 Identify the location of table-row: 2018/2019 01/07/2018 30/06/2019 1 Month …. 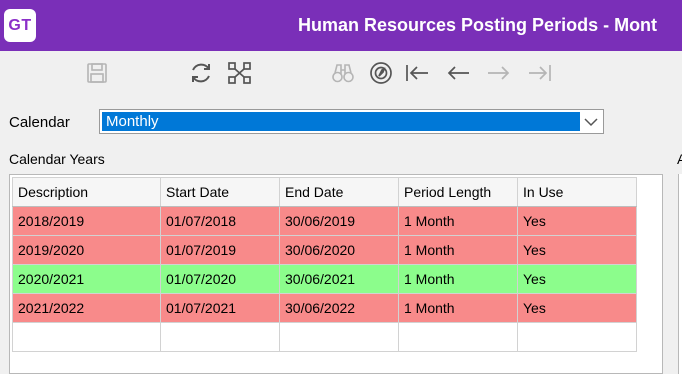
(324, 221).